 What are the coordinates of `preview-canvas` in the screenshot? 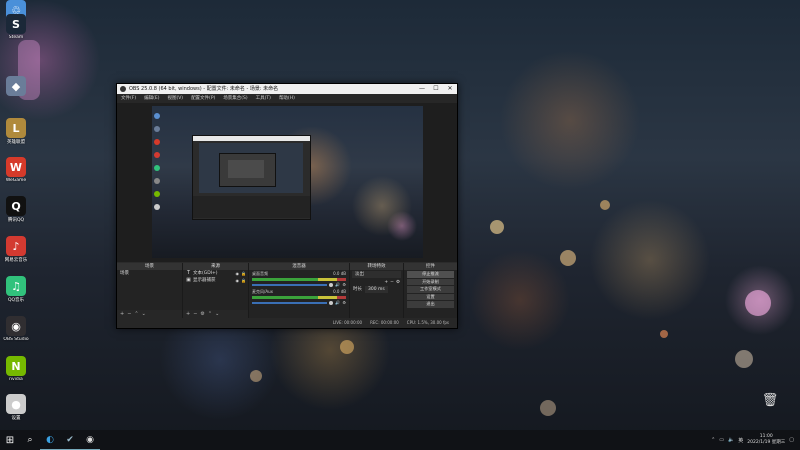 It's located at (287, 182).